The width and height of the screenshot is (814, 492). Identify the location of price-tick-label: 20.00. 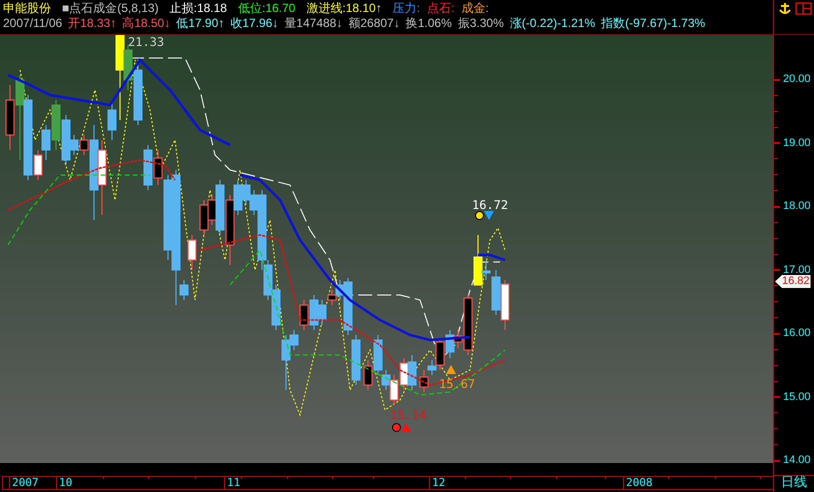
(797, 79).